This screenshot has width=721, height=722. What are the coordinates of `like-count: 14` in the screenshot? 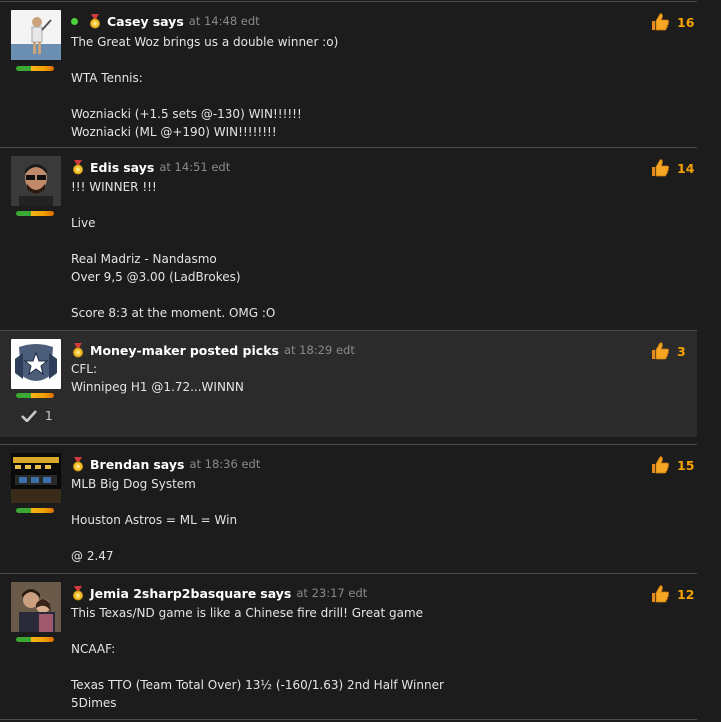 It's located at (686, 168).